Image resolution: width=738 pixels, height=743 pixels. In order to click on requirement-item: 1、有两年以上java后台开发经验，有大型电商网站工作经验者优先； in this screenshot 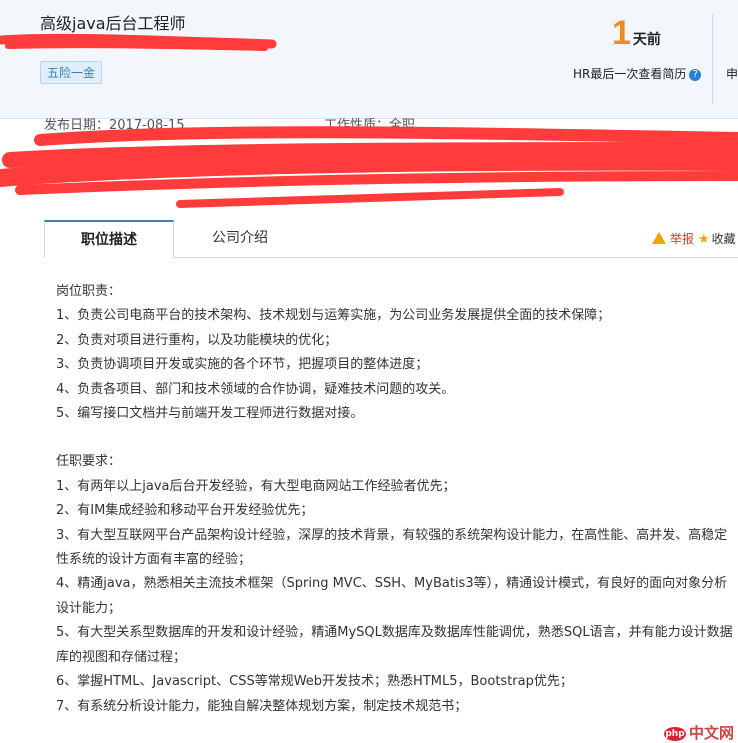, I will do `click(256, 486)`.